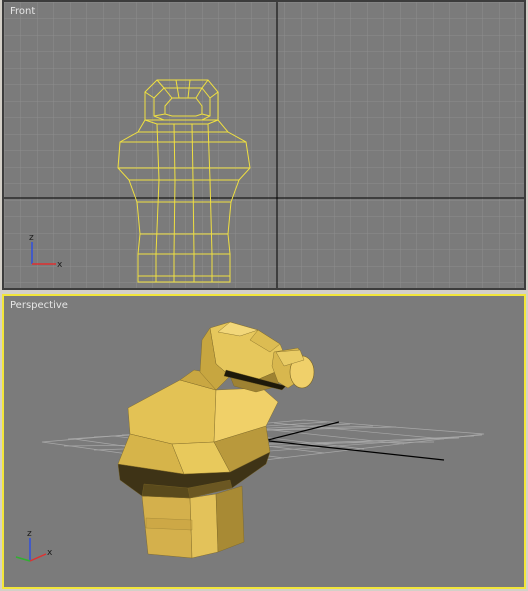  What do you see at coordinates (31, 238) in the screenshot?
I see `front-axis-z-label: z` at bounding box center [31, 238].